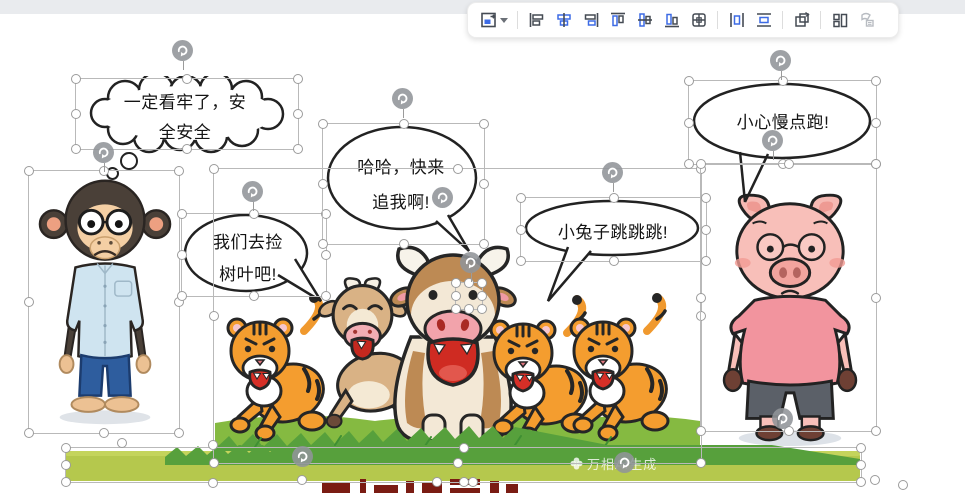 This screenshot has height=493, width=965. Describe the element at coordinates (469, 296) in the screenshot. I see `selection-box-small-object` at that location.